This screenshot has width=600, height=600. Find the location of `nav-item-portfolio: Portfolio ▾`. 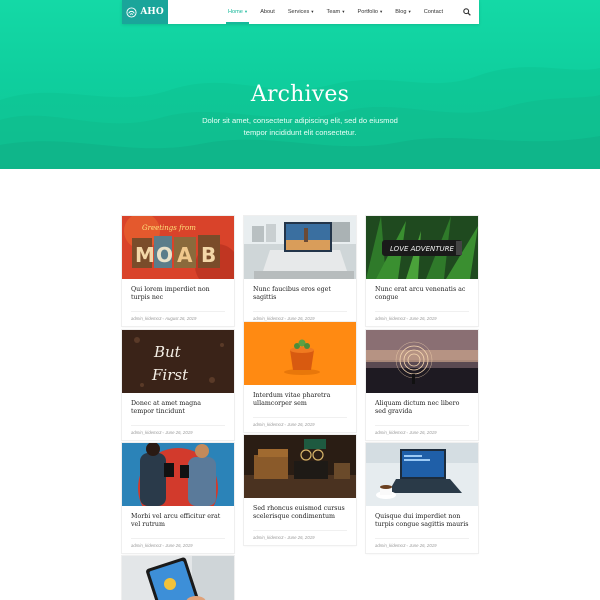

nav-item-portfolio: Portfolio ▾ is located at coordinates (369, 12).